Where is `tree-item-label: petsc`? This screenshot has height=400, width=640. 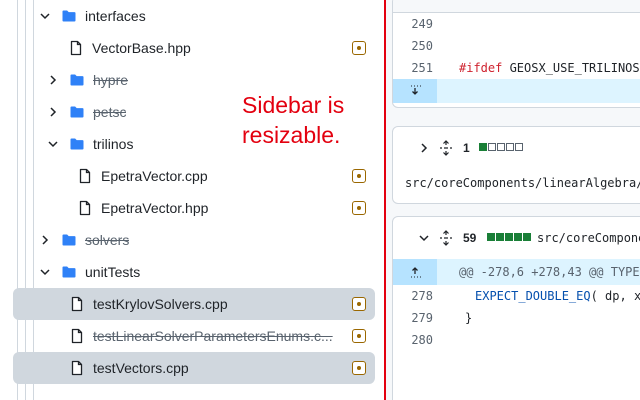
tree-item-label: petsc is located at coordinates (110, 112).